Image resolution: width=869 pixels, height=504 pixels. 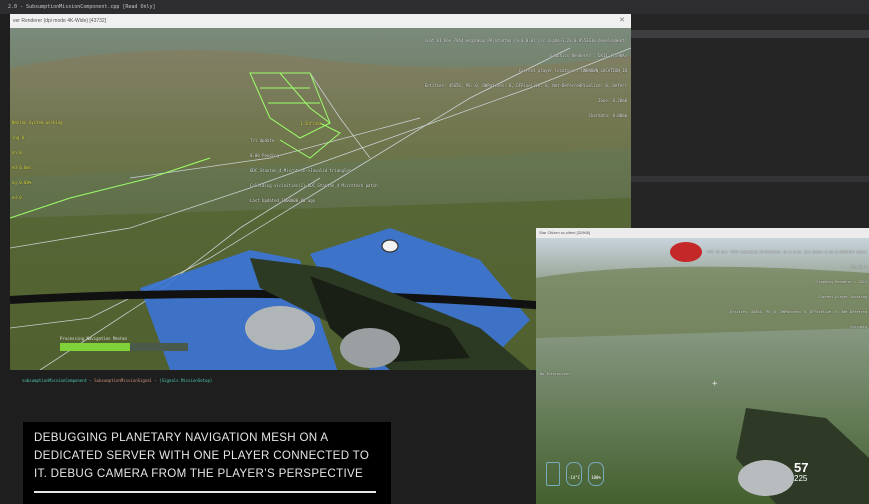 What do you see at coordinates (17, 197) in the screenshot?
I see `hud-line: ed 0` at bounding box center [17, 197].